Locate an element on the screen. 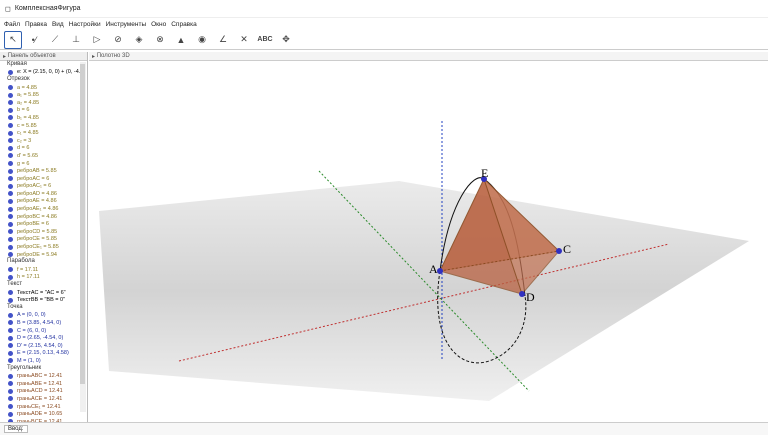 The width and height of the screenshot is (768, 435). algebra-item: h = 17.11 is located at coordinates (43, 278).